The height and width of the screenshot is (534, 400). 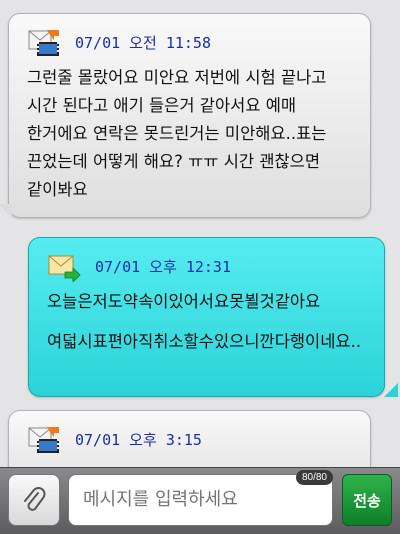 I want to click on received-message-bubble: 07/01 오후 3:15, so click(x=189, y=438).